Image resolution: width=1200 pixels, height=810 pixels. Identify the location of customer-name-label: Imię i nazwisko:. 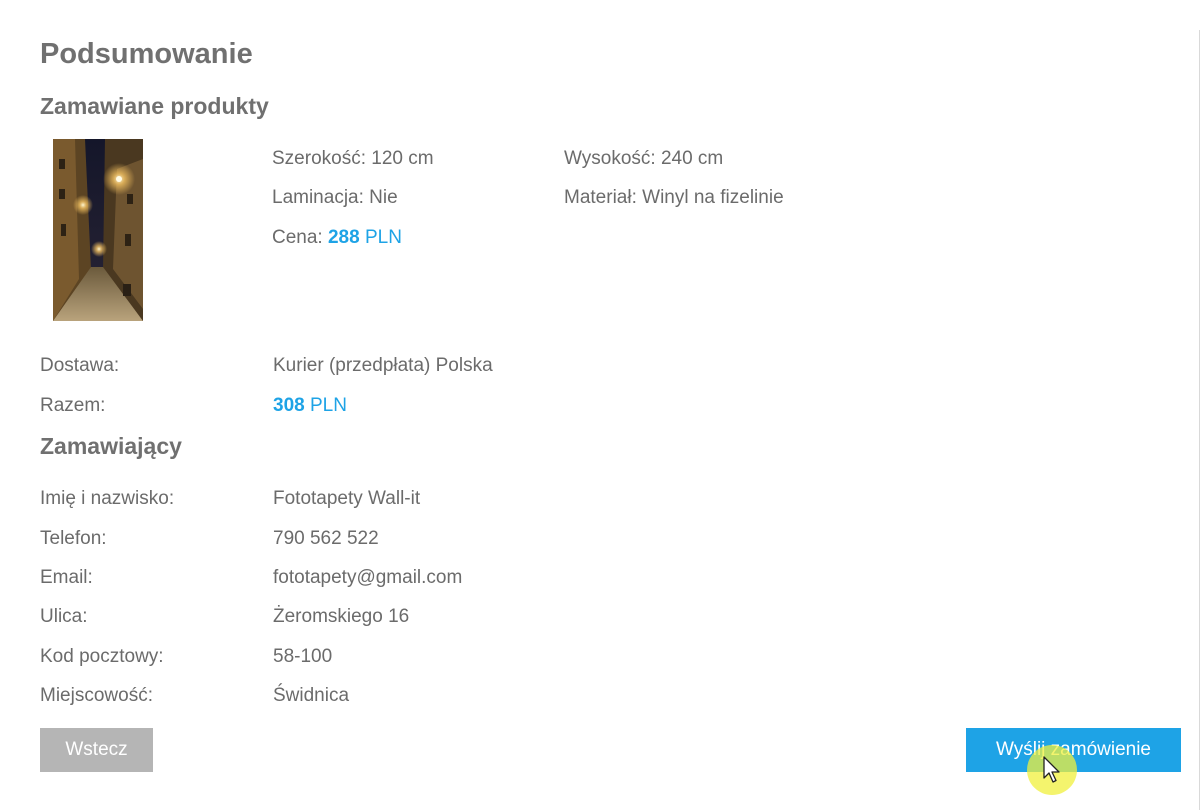
(107, 498).